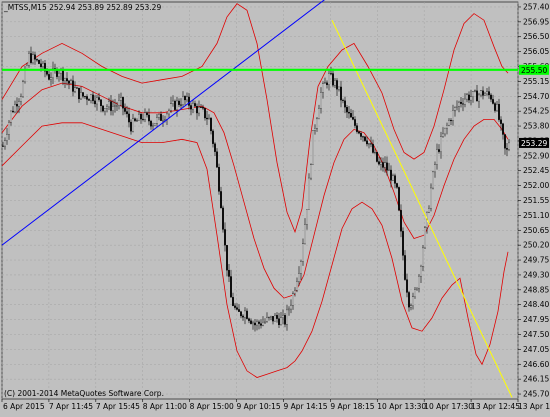 The width and height of the screenshot is (550, 417). Describe the element at coordinates (536, 215) in the screenshot. I see `price-tick-label: 251.10` at that location.